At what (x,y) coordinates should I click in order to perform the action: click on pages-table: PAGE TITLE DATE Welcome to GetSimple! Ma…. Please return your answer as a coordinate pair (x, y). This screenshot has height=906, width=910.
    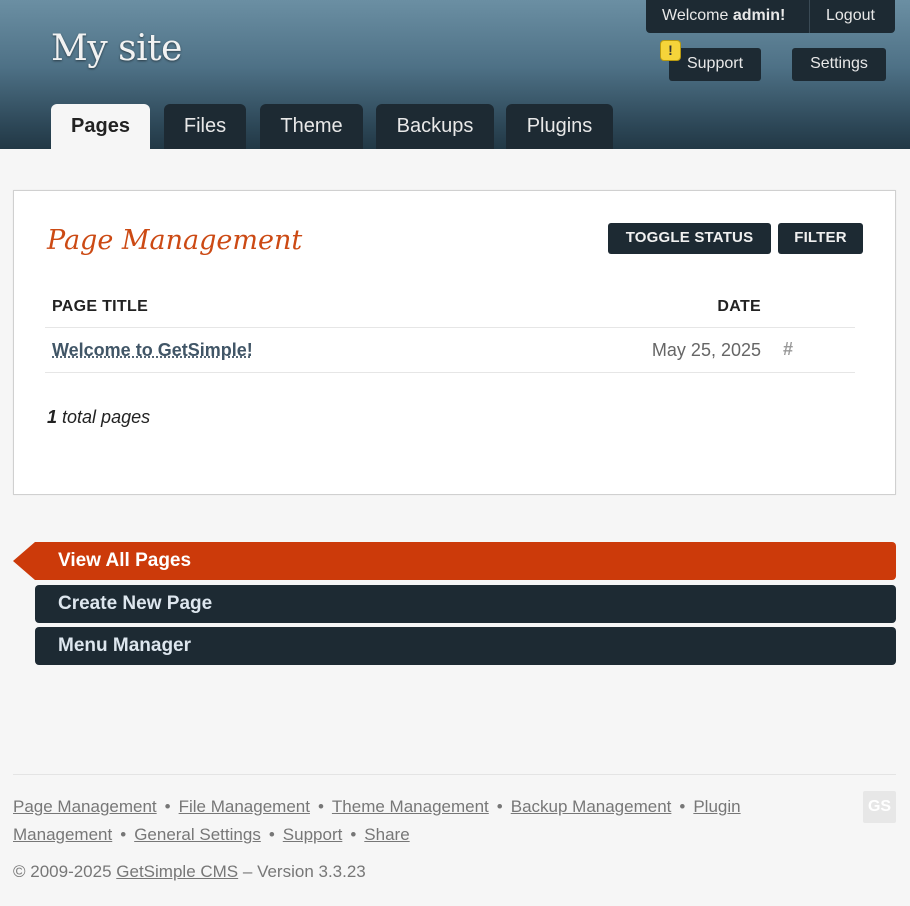
    Looking at the image, I should click on (450, 331).